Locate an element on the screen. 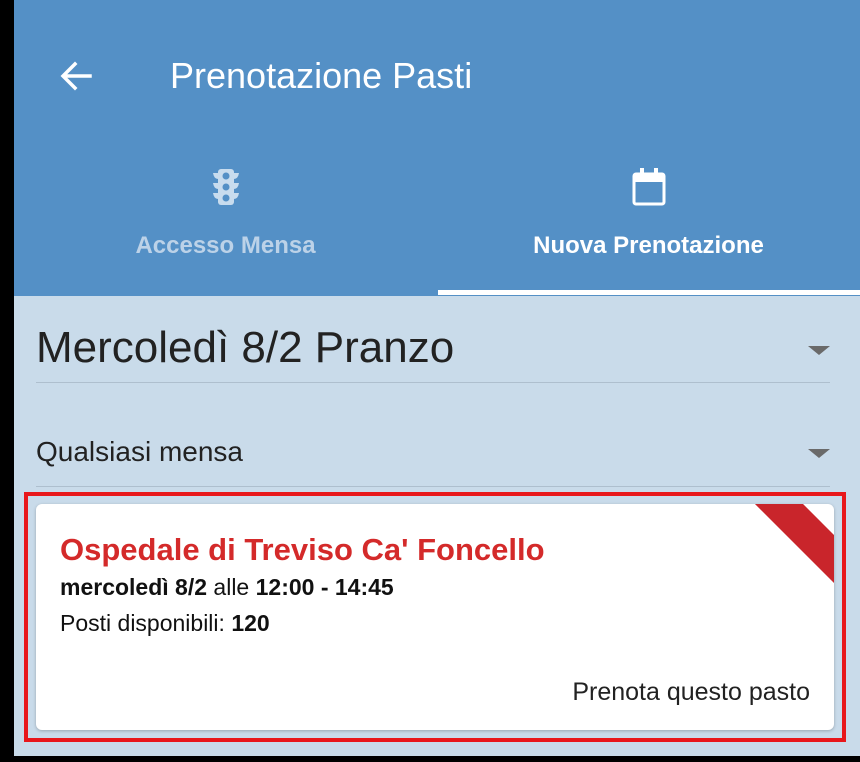  tab-label: Nuova Prenotazione is located at coordinates (648, 245).